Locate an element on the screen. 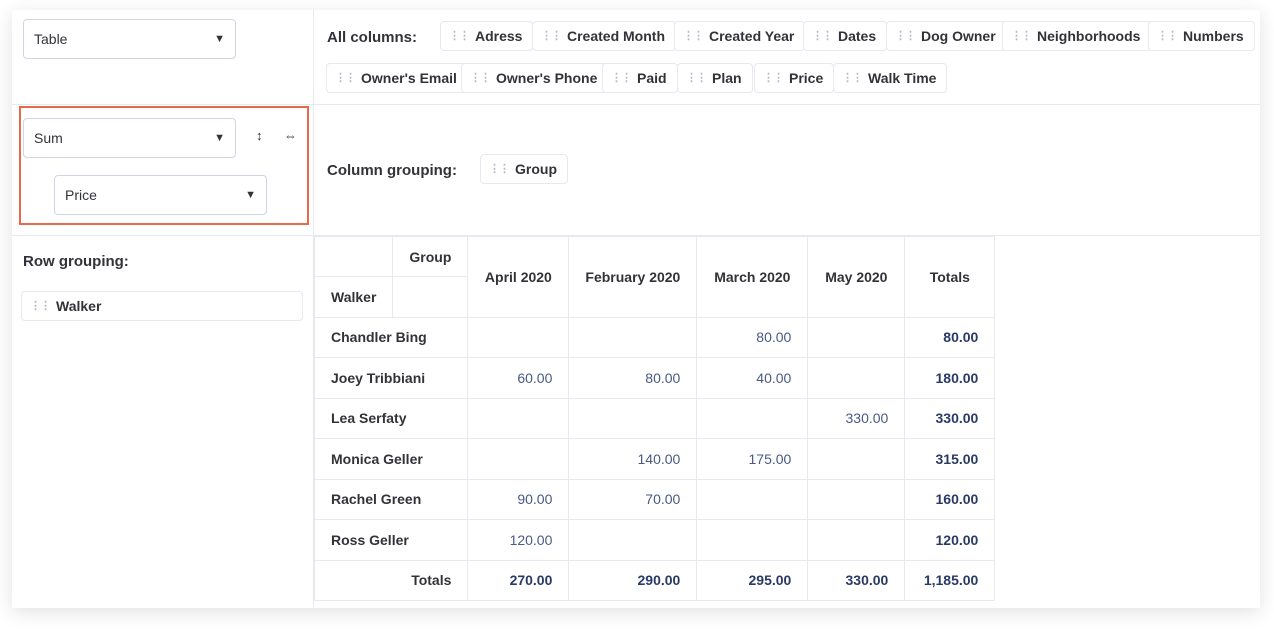  row-total-cell: 180.00 is located at coordinates (950, 378).